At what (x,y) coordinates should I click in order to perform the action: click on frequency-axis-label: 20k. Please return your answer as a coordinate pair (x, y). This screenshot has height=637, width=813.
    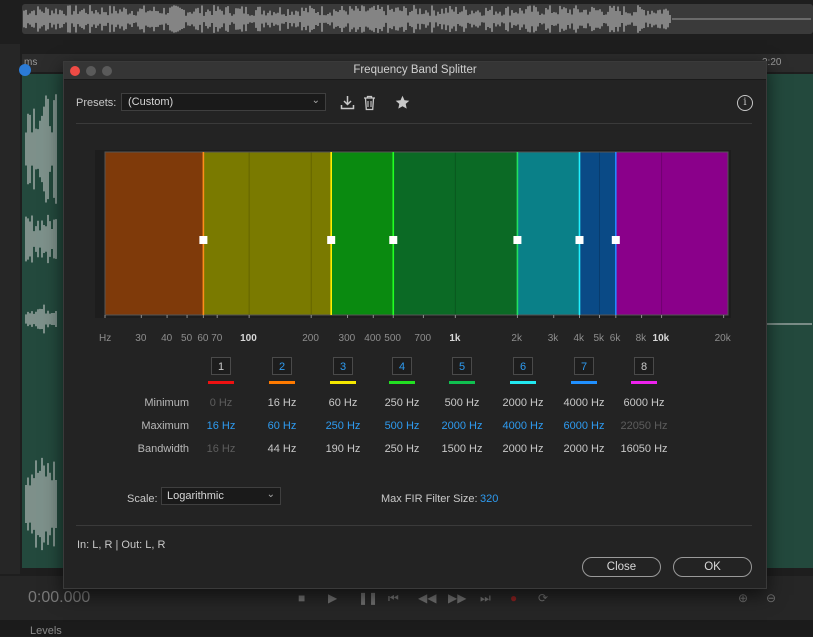
    Looking at the image, I should click on (722, 338).